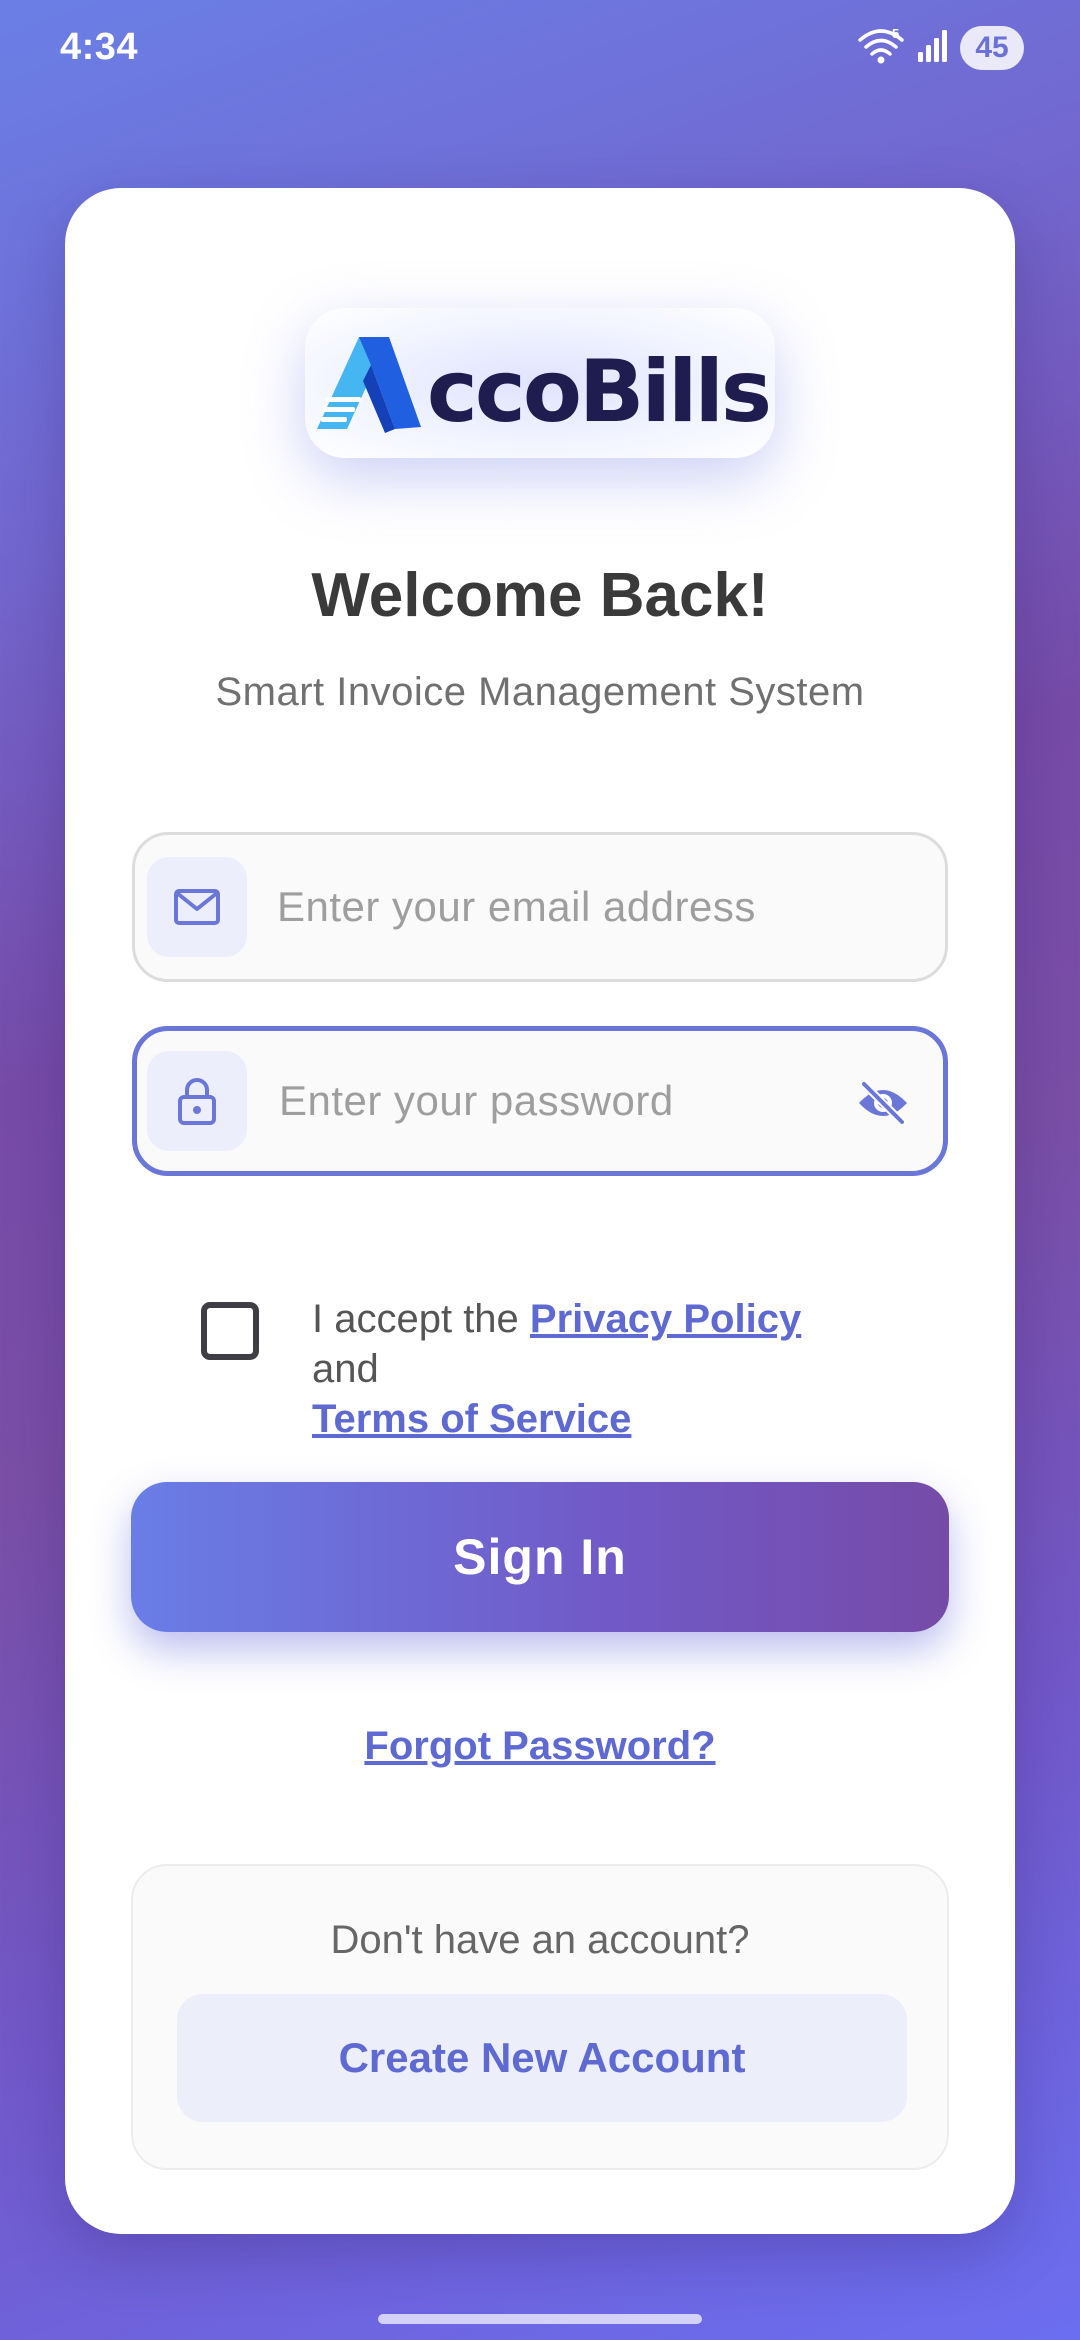 The width and height of the screenshot is (1080, 2340). I want to click on email-field, so click(540, 907).